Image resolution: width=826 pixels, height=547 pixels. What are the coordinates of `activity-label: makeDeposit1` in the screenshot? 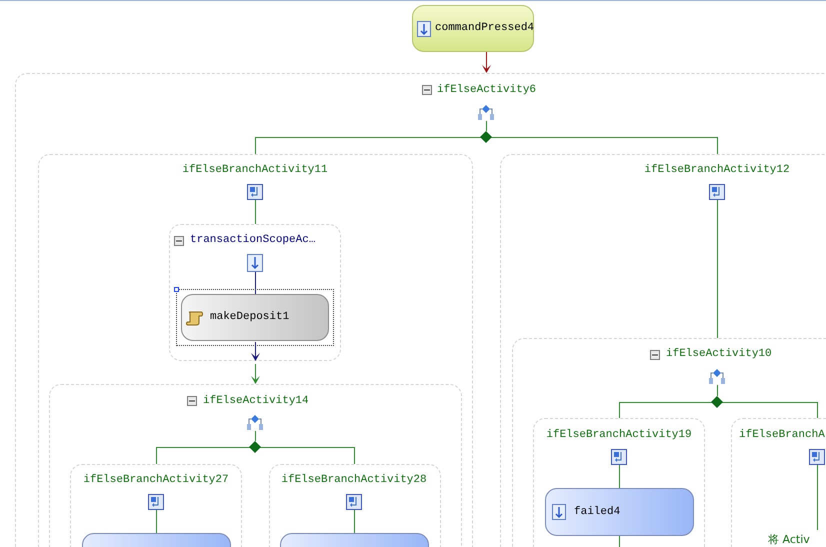 It's located at (250, 318).